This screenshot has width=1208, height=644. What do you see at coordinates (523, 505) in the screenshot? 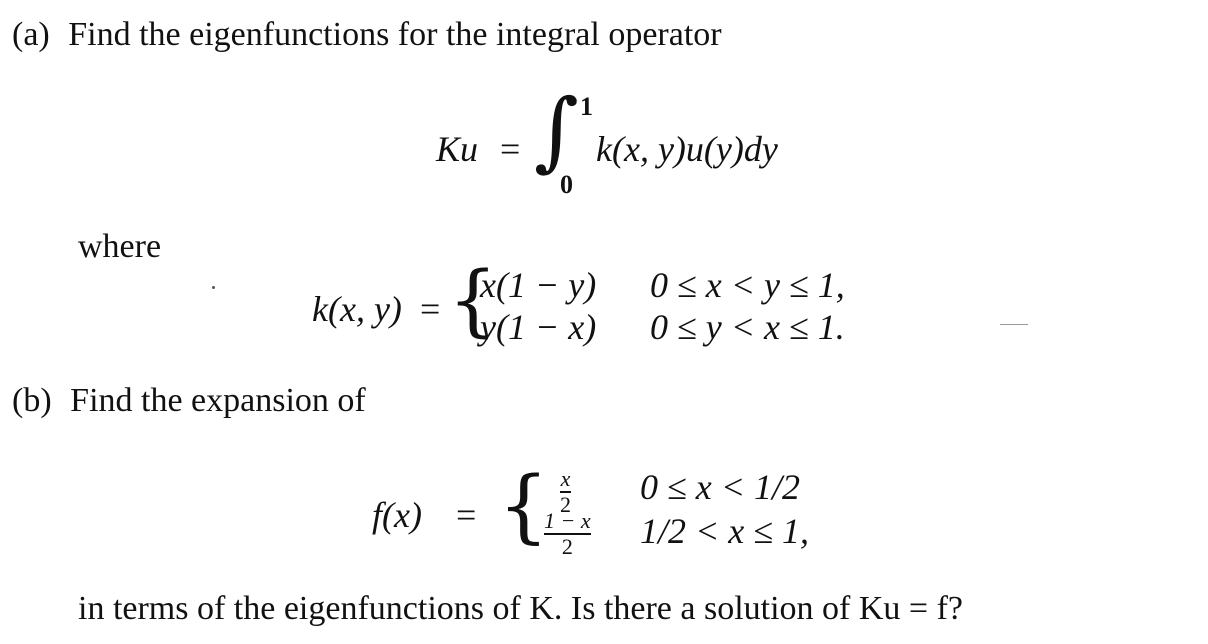
I see `left-brace-icon: {` at bounding box center [523, 505].